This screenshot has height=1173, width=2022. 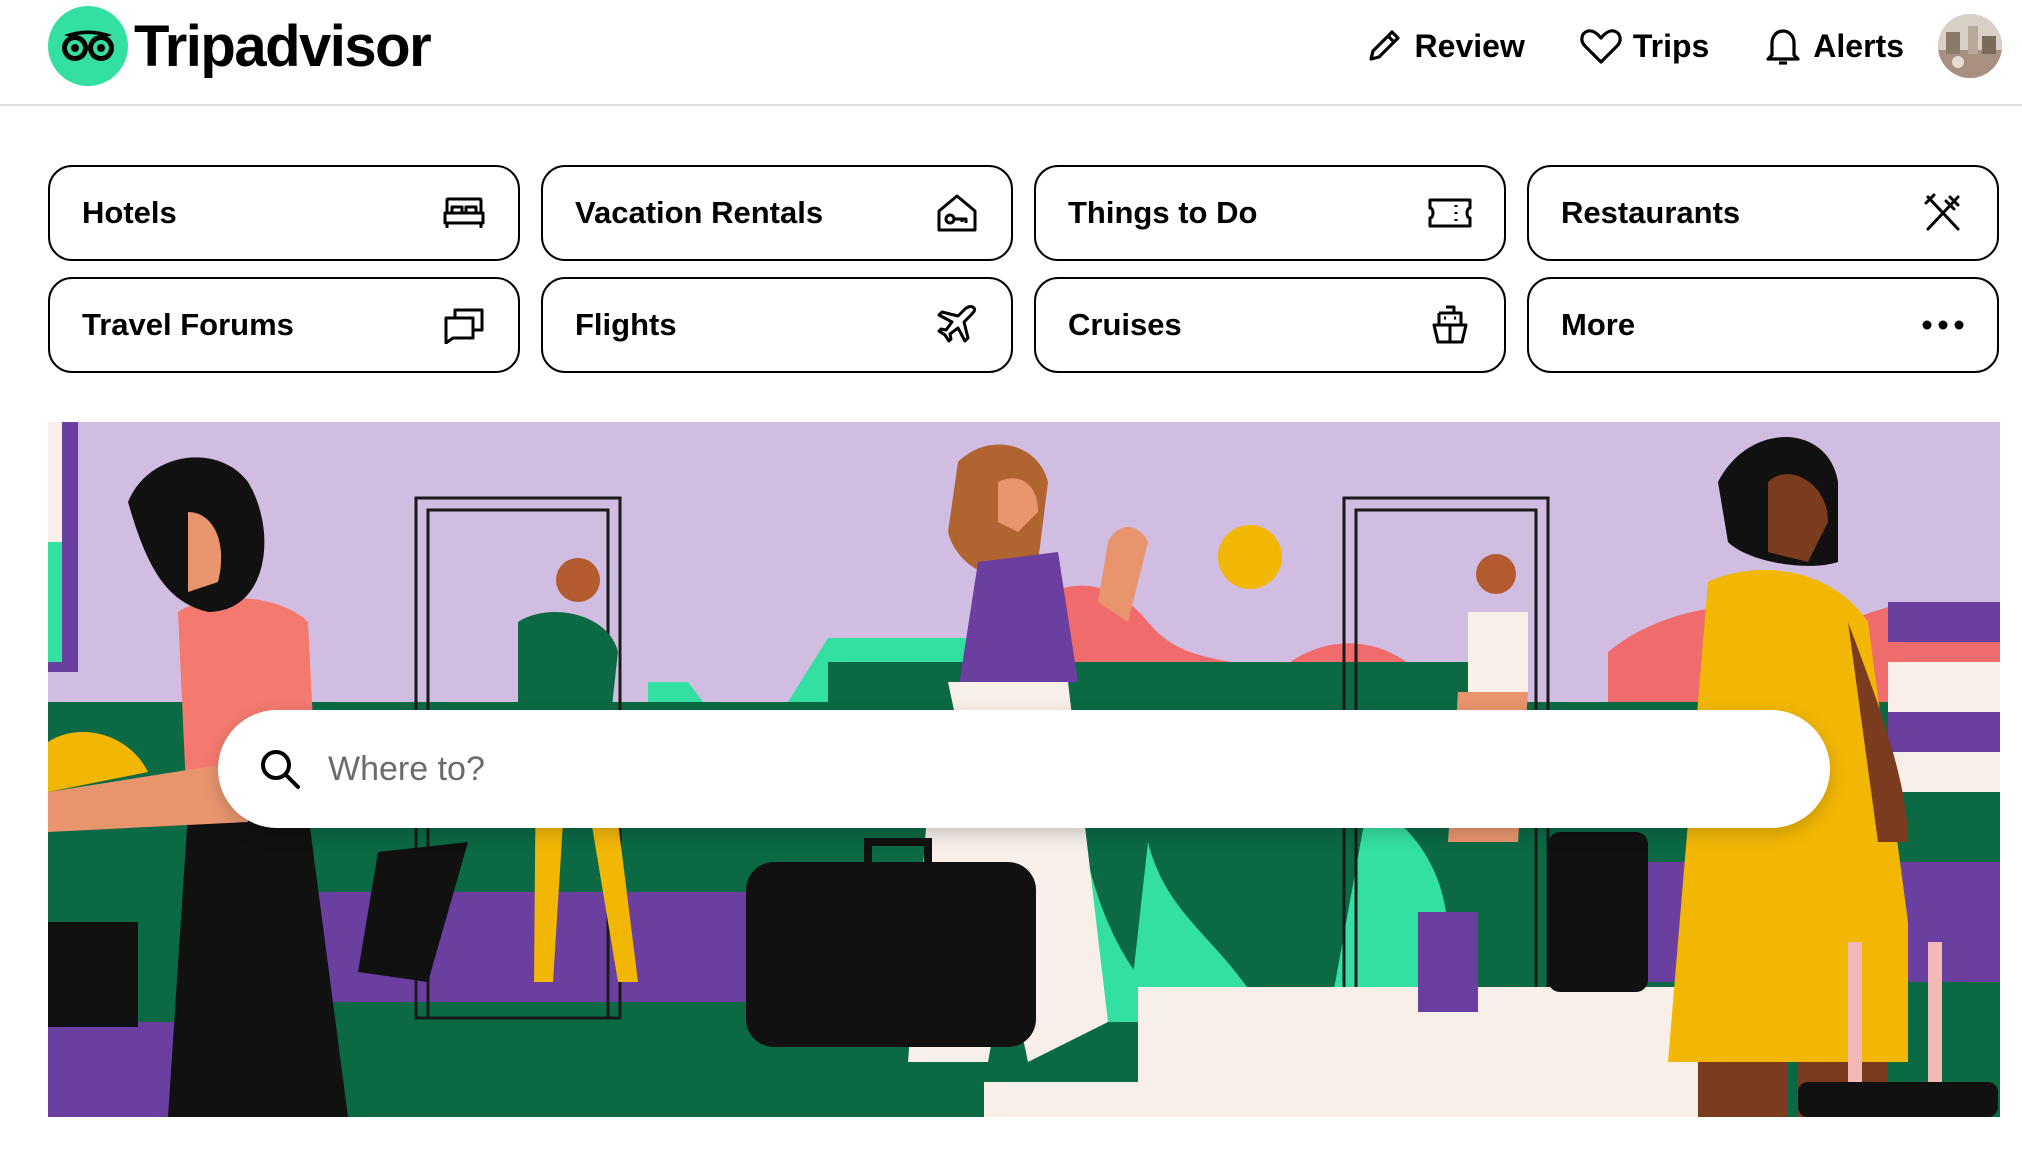 What do you see at coordinates (1763, 213) in the screenshot?
I see `category-restaurants: Restaurants` at bounding box center [1763, 213].